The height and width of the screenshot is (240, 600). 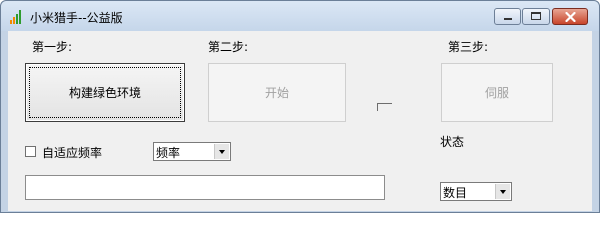 I want to click on step2-label: 第二步:, so click(x=228, y=47).